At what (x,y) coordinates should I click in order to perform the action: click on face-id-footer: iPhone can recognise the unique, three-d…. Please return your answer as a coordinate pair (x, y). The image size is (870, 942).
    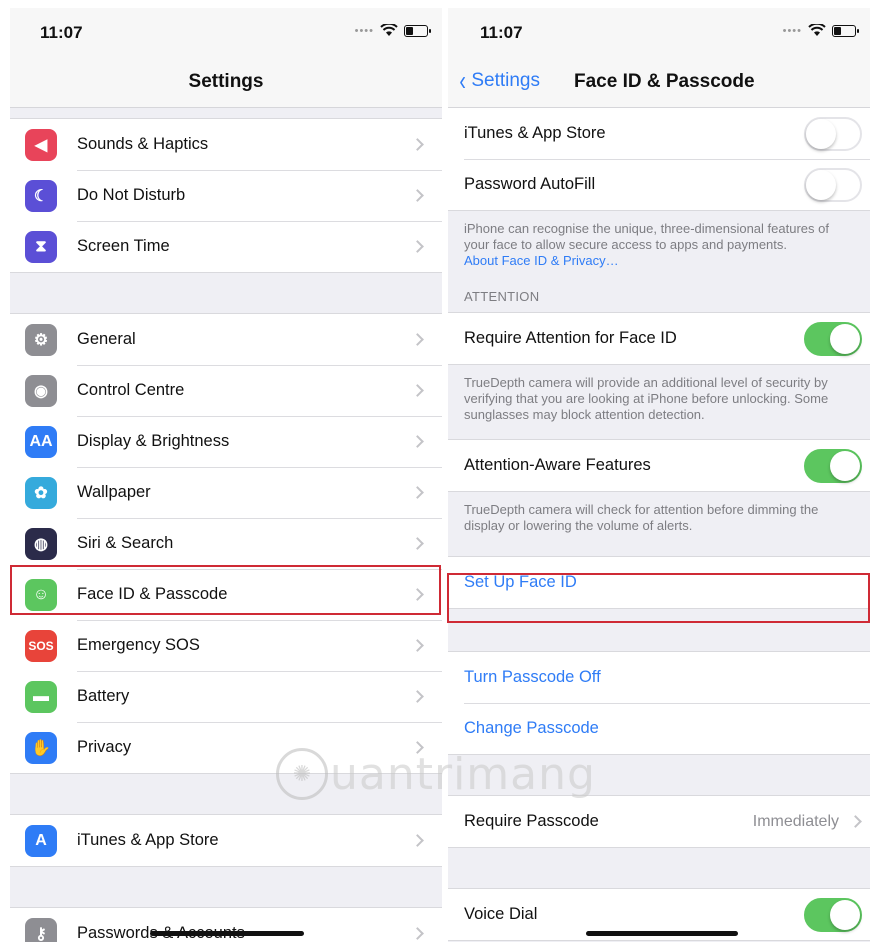
    Looking at the image, I should click on (659, 244).